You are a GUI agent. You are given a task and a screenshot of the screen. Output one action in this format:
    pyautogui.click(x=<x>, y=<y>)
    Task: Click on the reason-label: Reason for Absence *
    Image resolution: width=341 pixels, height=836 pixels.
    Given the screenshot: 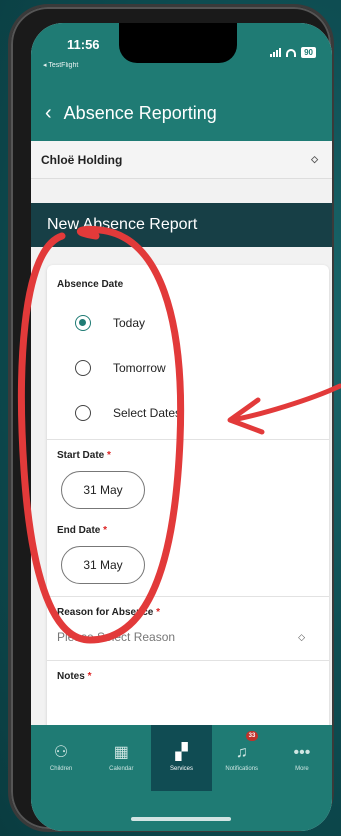 What is the action you would take?
    pyautogui.click(x=109, y=612)
    